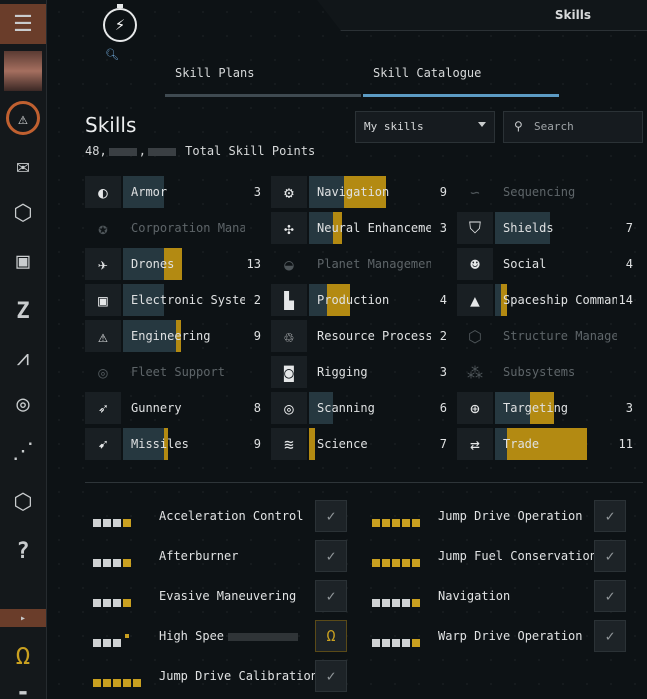 The height and width of the screenshot is (699, 647). What do you see at coordinates (103, 228) in the screenshot?
I see `corporation-icon: ✪` at bounding box center [103, 228].